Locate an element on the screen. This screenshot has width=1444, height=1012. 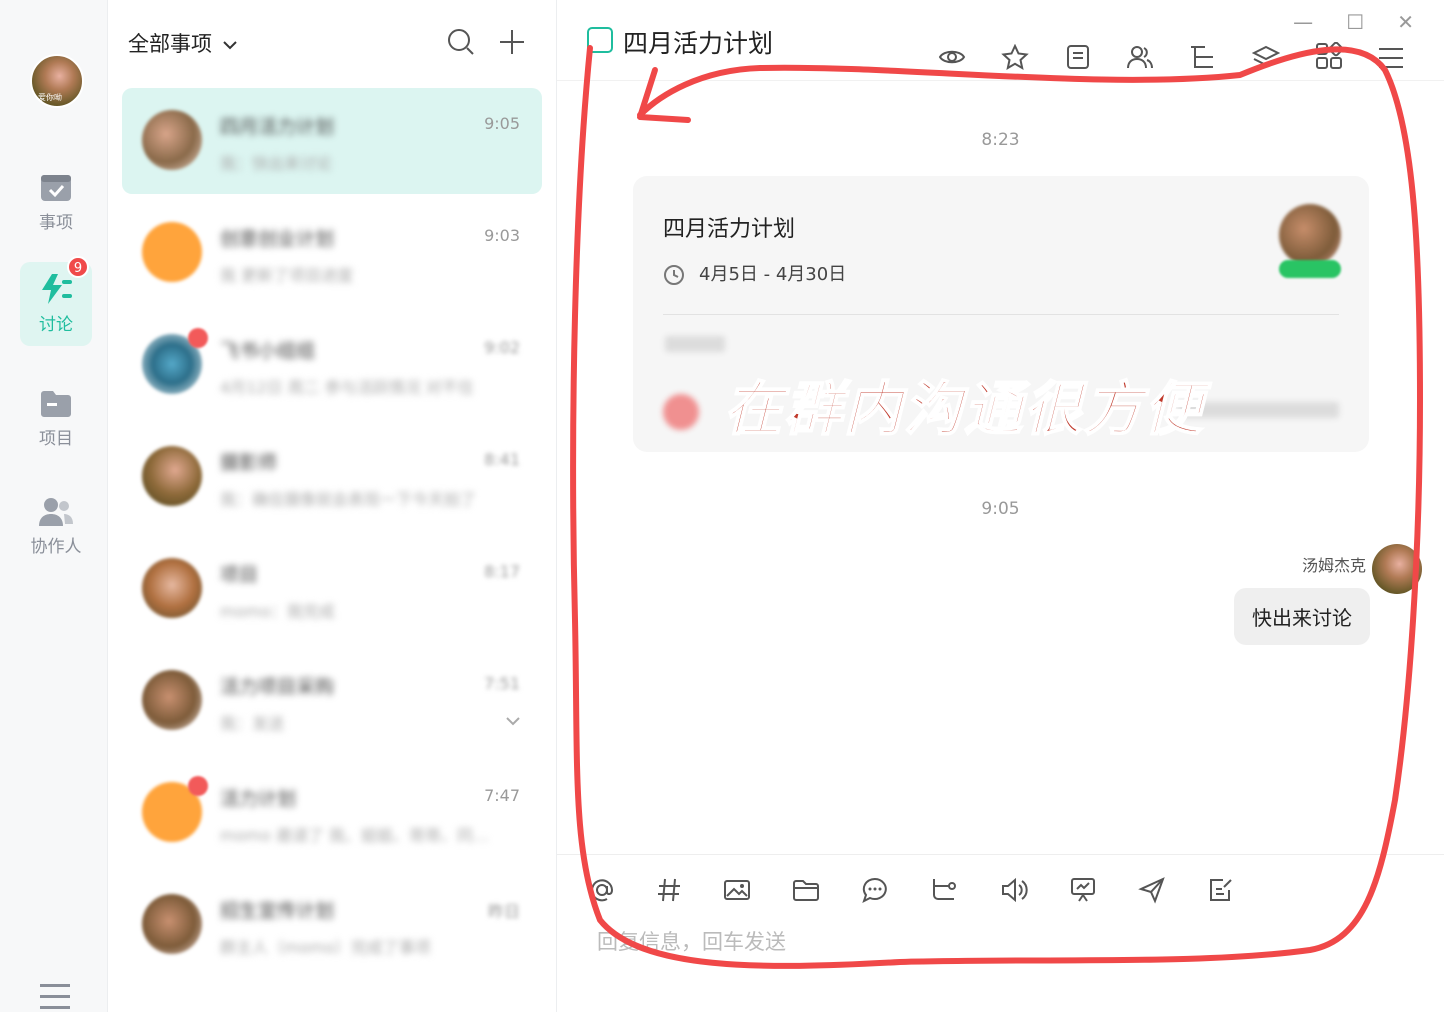
nav-label-discussion: 讨论 is located at coordinates (56, 325).